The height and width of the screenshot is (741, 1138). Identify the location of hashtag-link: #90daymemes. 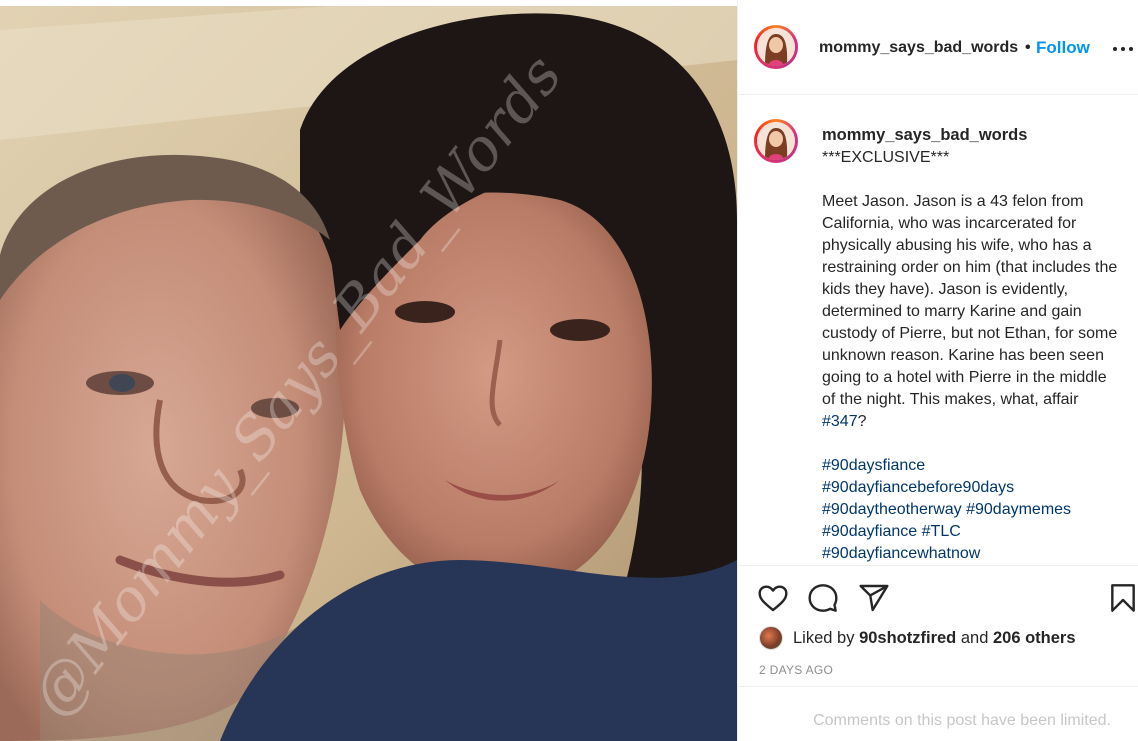
(1018, 509).